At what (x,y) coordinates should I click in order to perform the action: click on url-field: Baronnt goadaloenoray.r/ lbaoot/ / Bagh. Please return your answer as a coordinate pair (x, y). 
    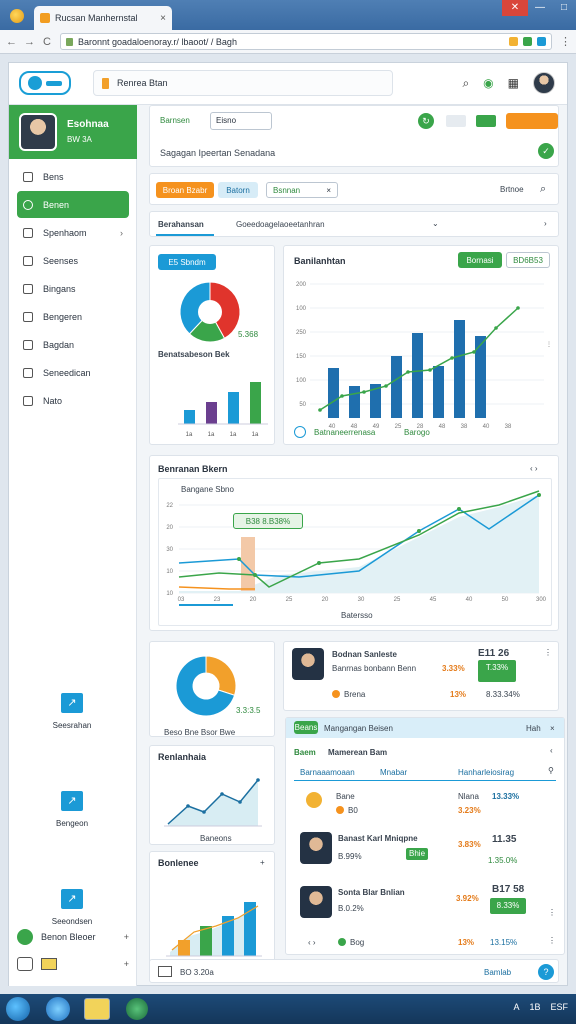
    Looking at the image, I should click on (306, 41).